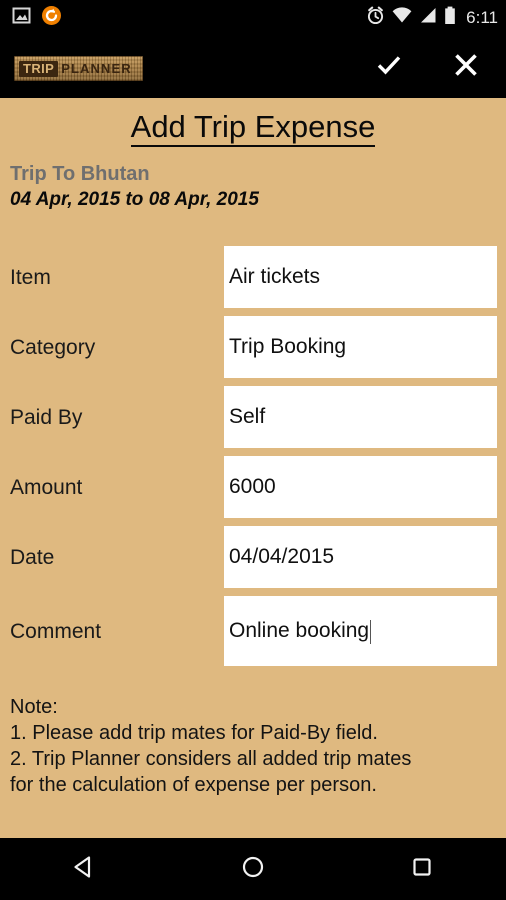  I want to click on page-title-text: Add Trip Expense, so click(253, 128).